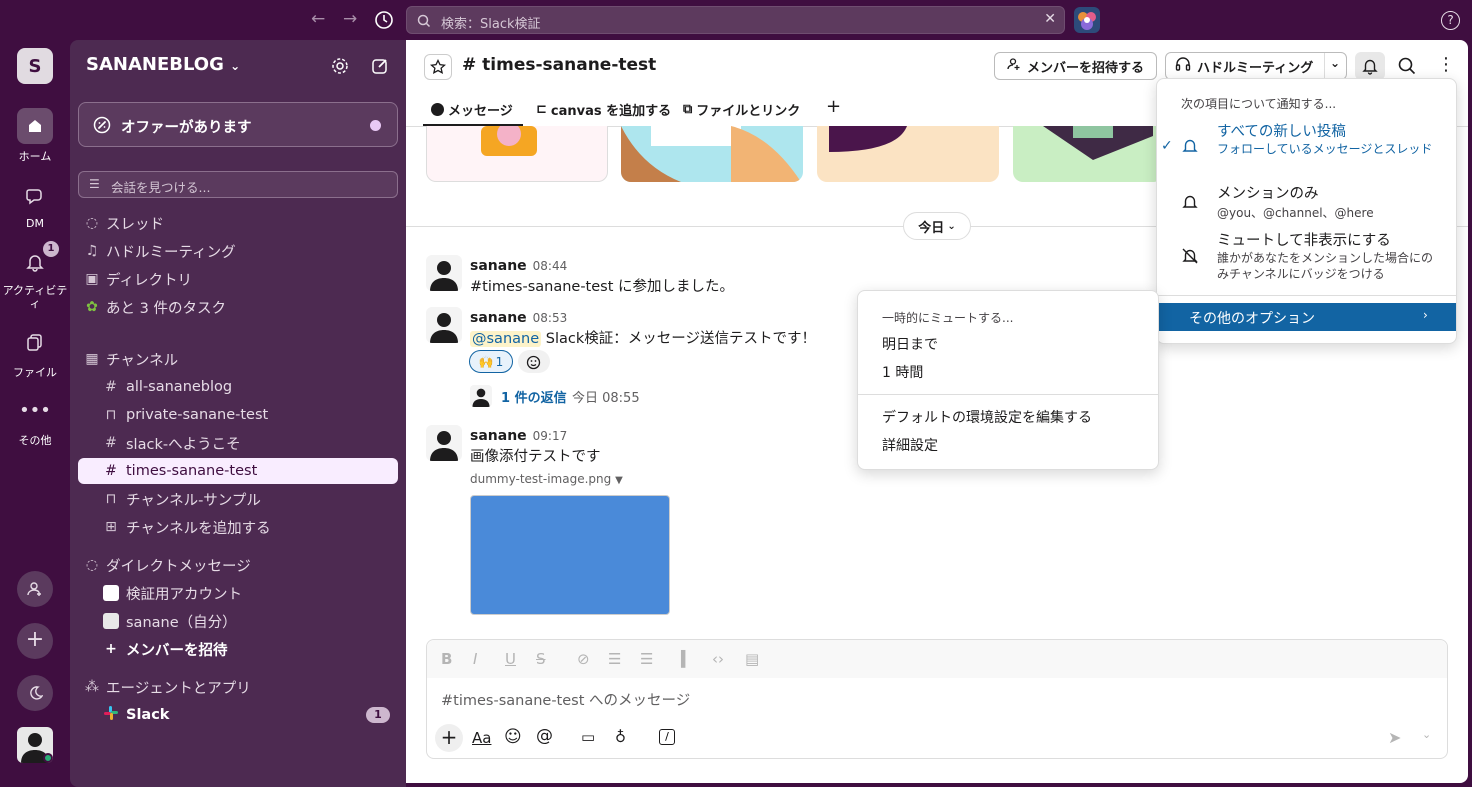 This screenshot has width=1472, height=787. Describe the element at coordinates (238, 415) in the screenshot. I see `sidebar-channel: ⊓ private-sanane-test` at that location.